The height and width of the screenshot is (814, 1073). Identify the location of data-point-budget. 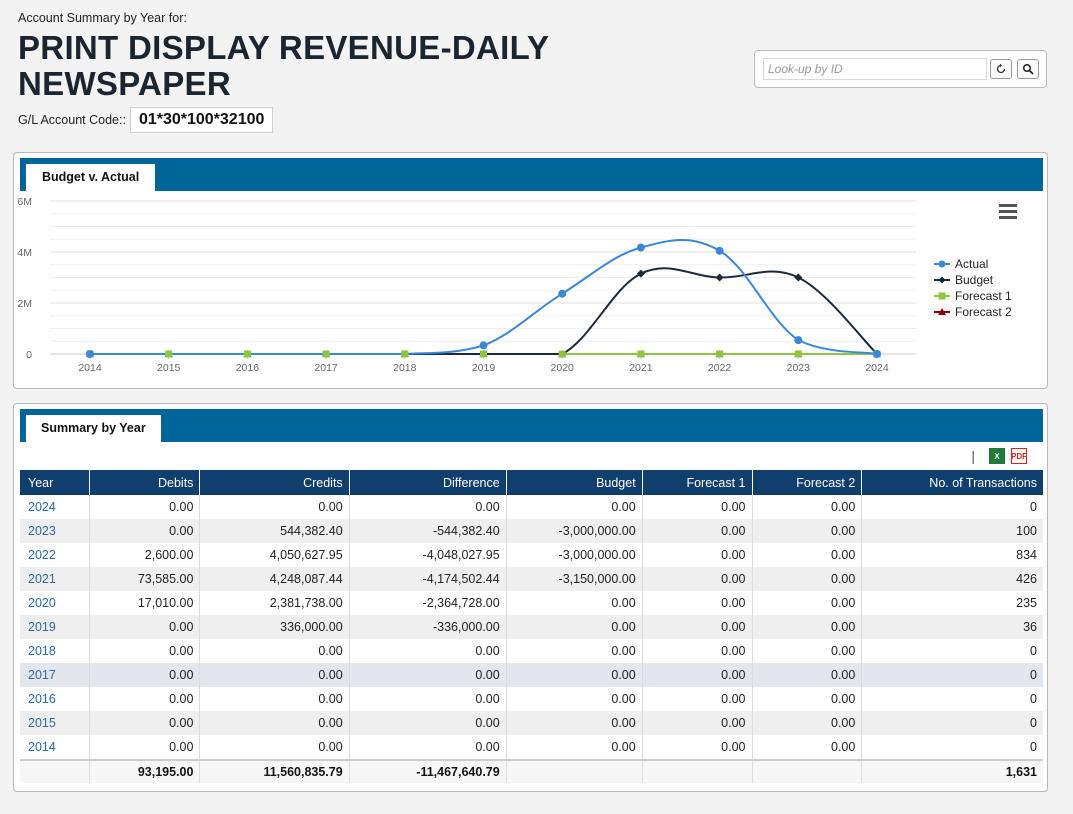
(798, 277).